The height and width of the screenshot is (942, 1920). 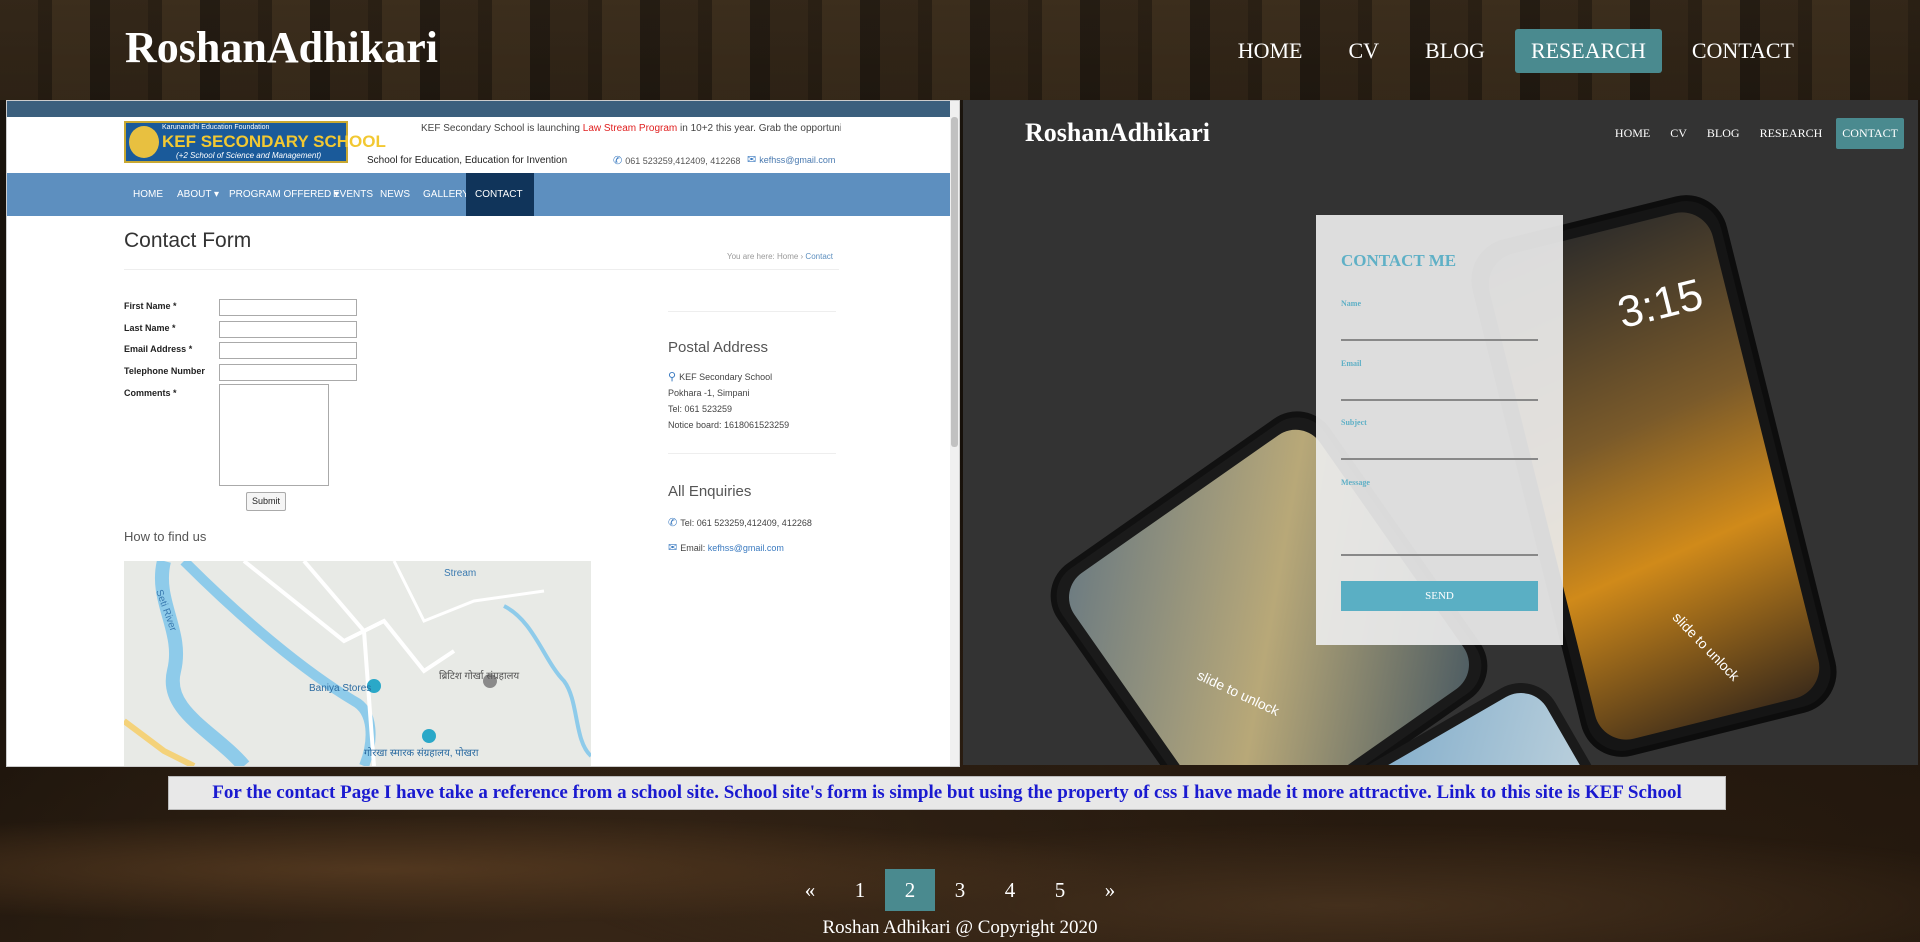 I want to click on page-2: 2, so click(x=910, y=890).